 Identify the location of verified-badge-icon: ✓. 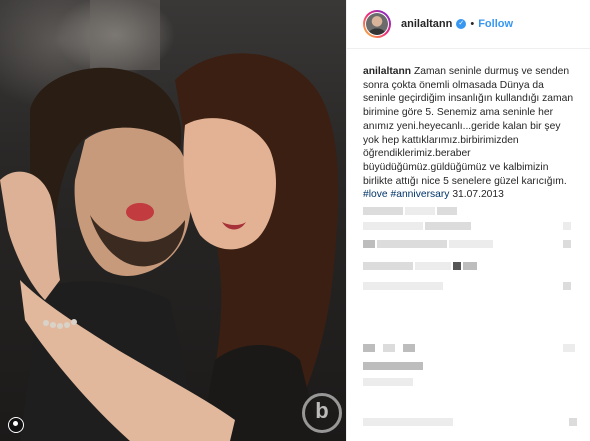
(461, 24).